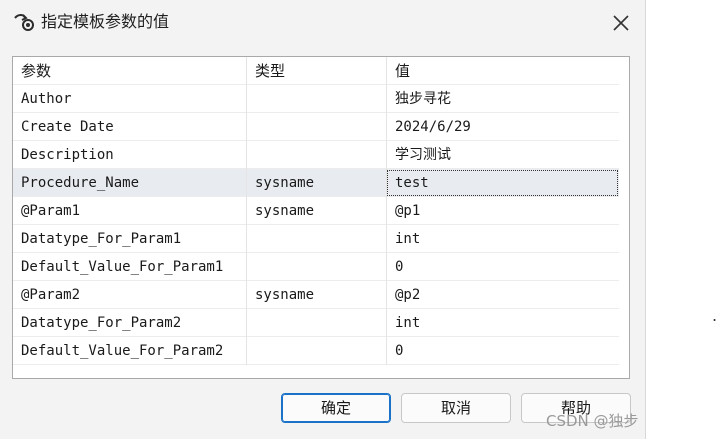  I want to click on table-row: Author 独步寻花, so click(316, 99).